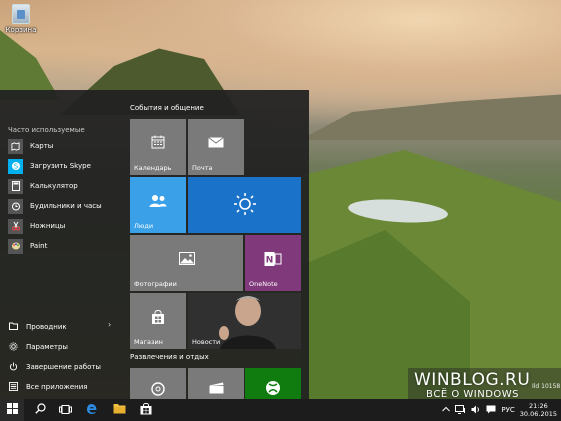  What do you see at coordinates (270, 261) in the screenshot?
I see `svg-text: N` at bounding box center [270, 261].